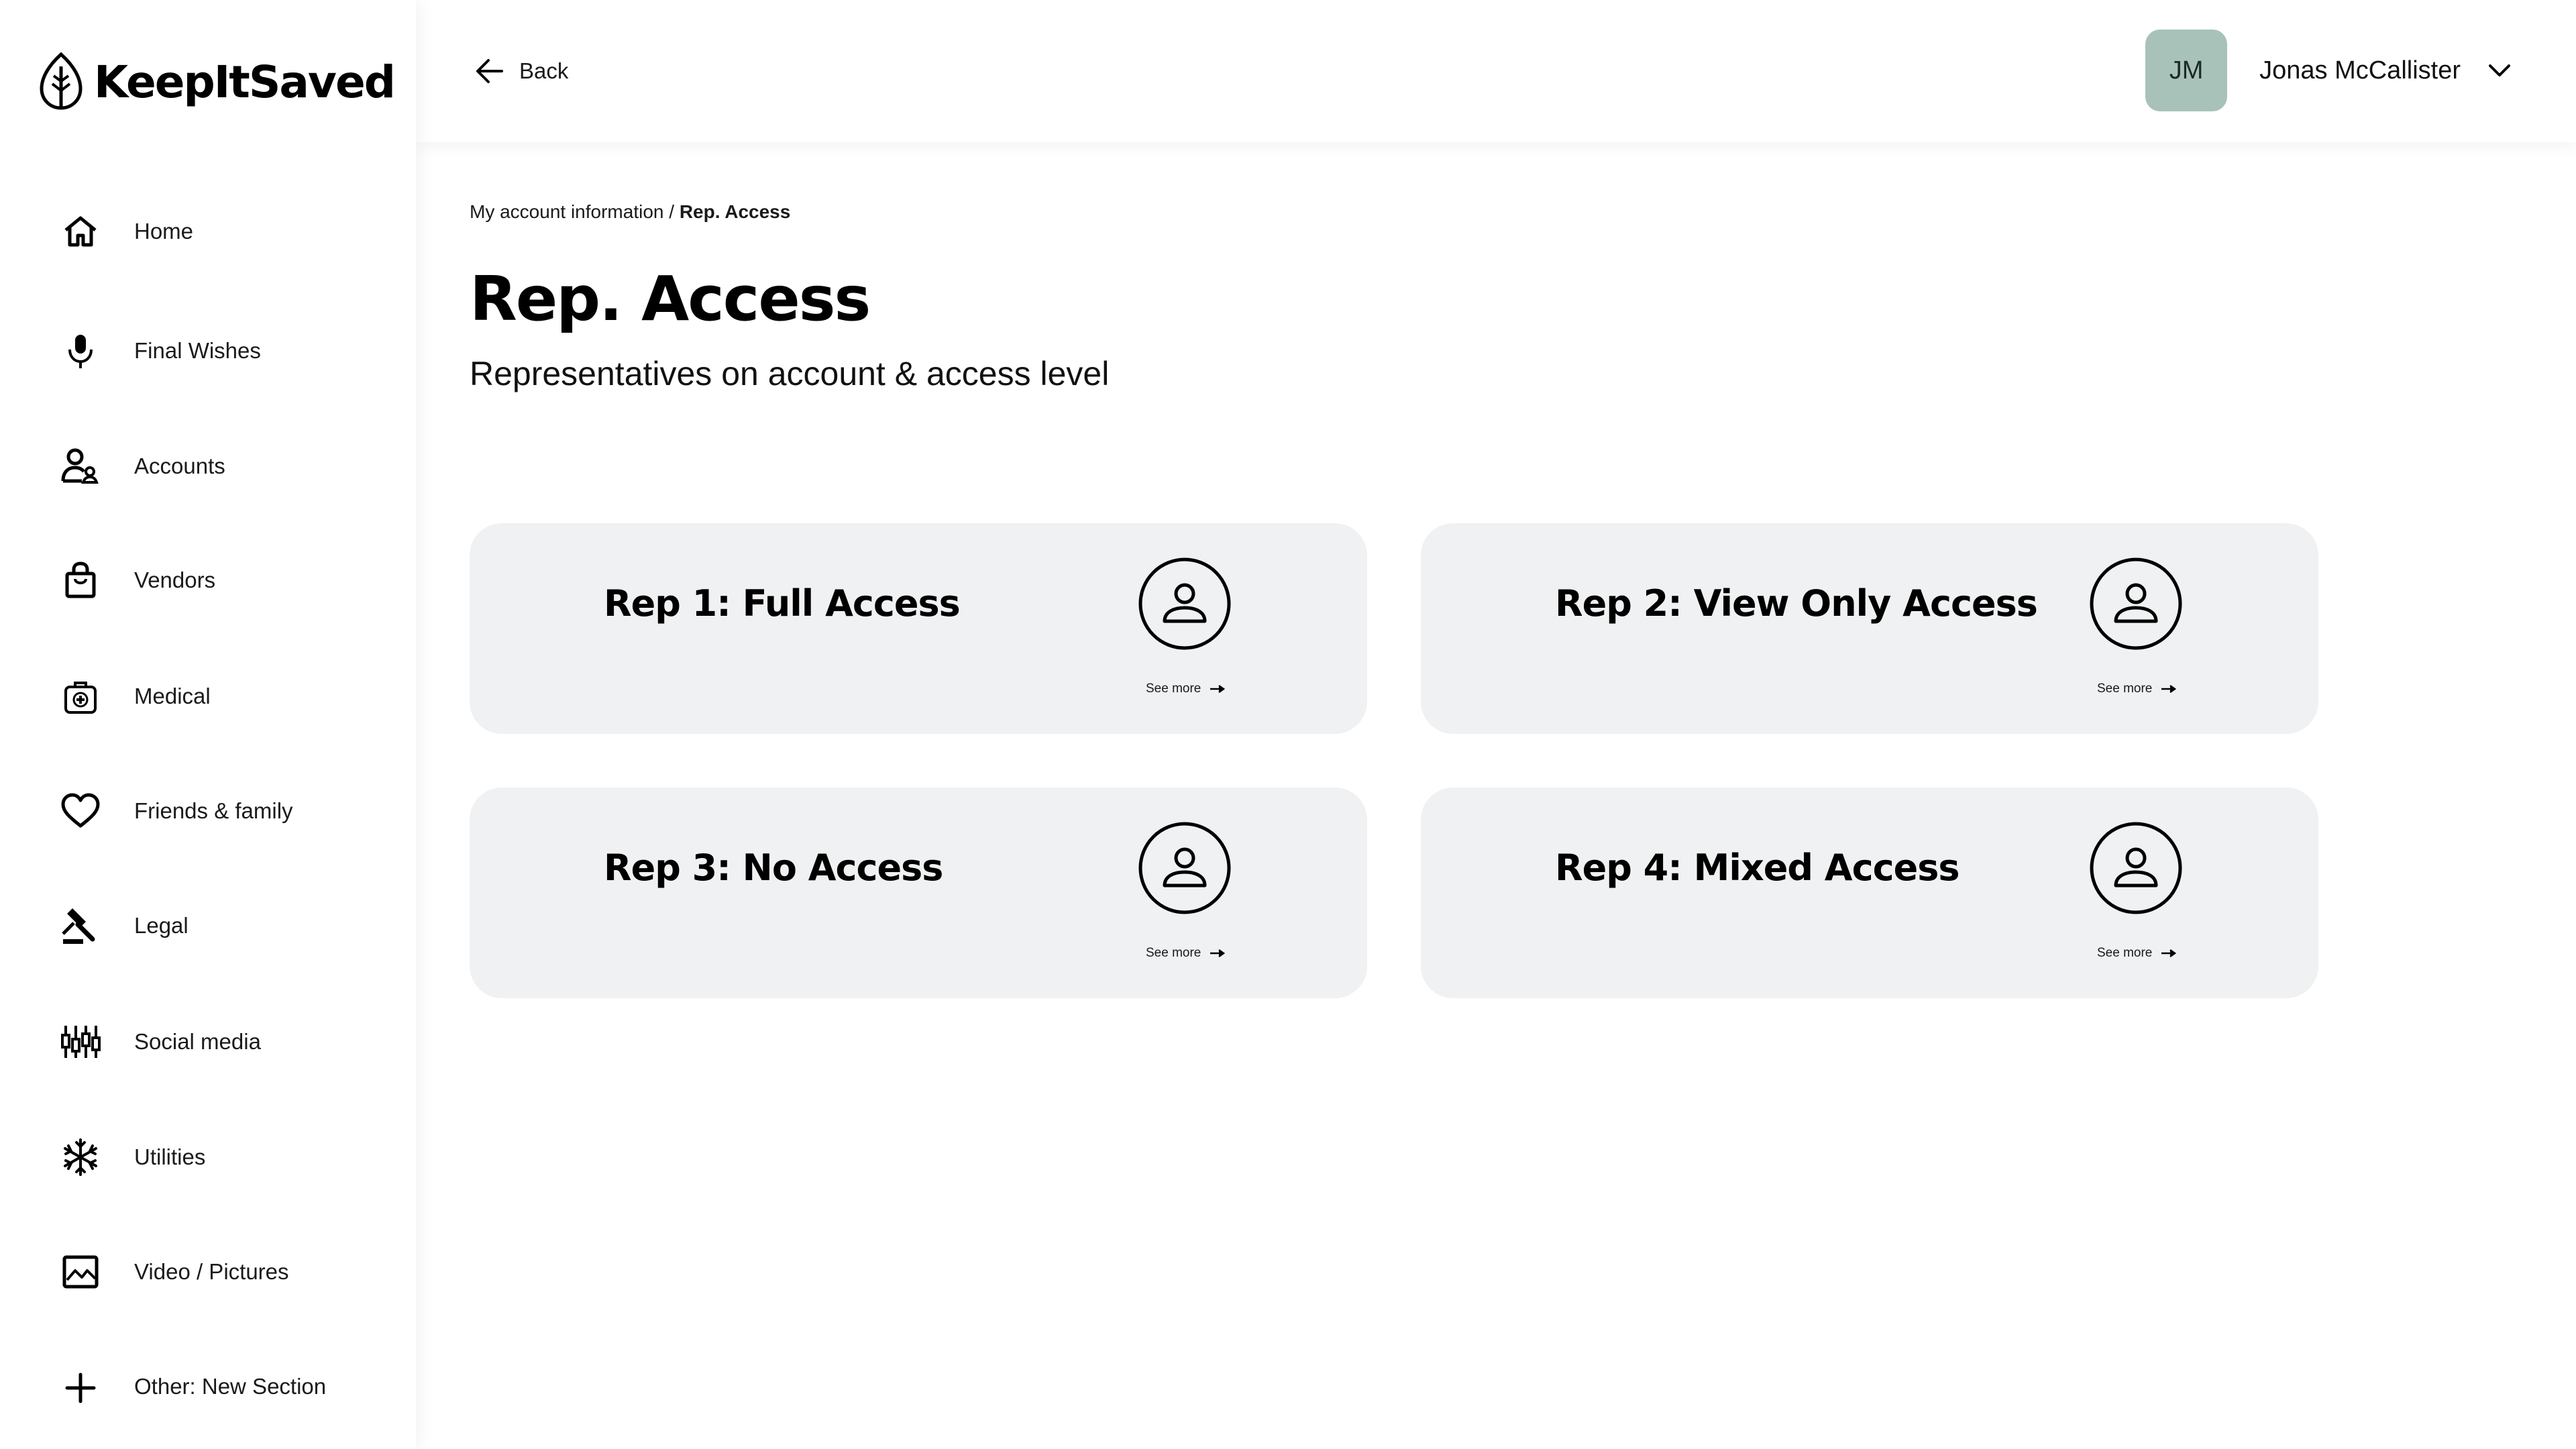 Image resolution: width=2576 pixels, height=1449 pixels. I want to click on home-icon, so click(80, 231).